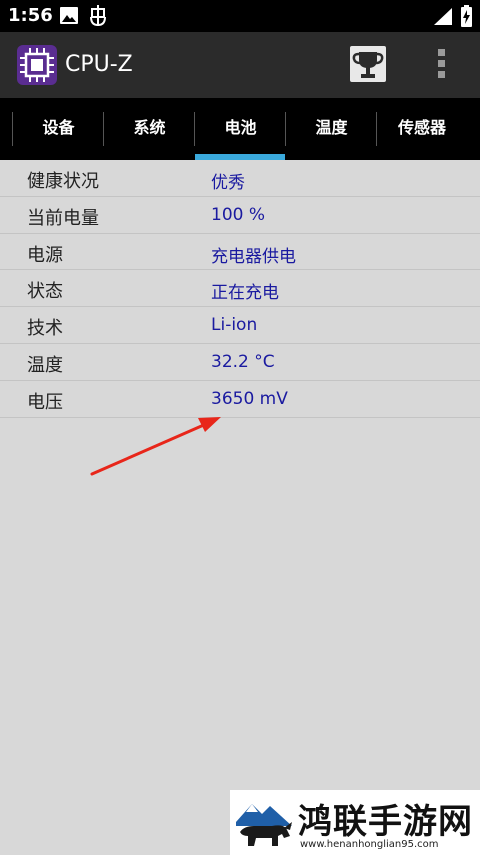  Describe the element at coordinates (99, 64) in the screenshot. I see `app-title: CPU-Z` at that location.